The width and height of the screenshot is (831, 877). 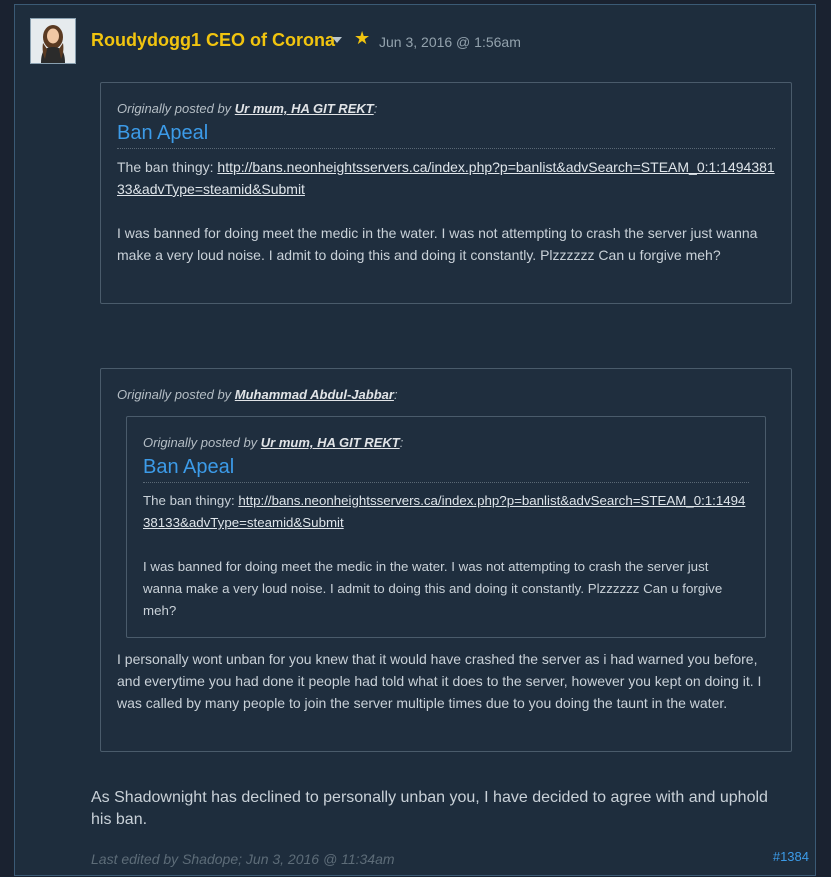 What do you see at coordinates (316, 859) in the screenshot?
I see `edited-suffix: ; Jun 3, 2016 @ 11:34am` at bounding box center [316, 859].